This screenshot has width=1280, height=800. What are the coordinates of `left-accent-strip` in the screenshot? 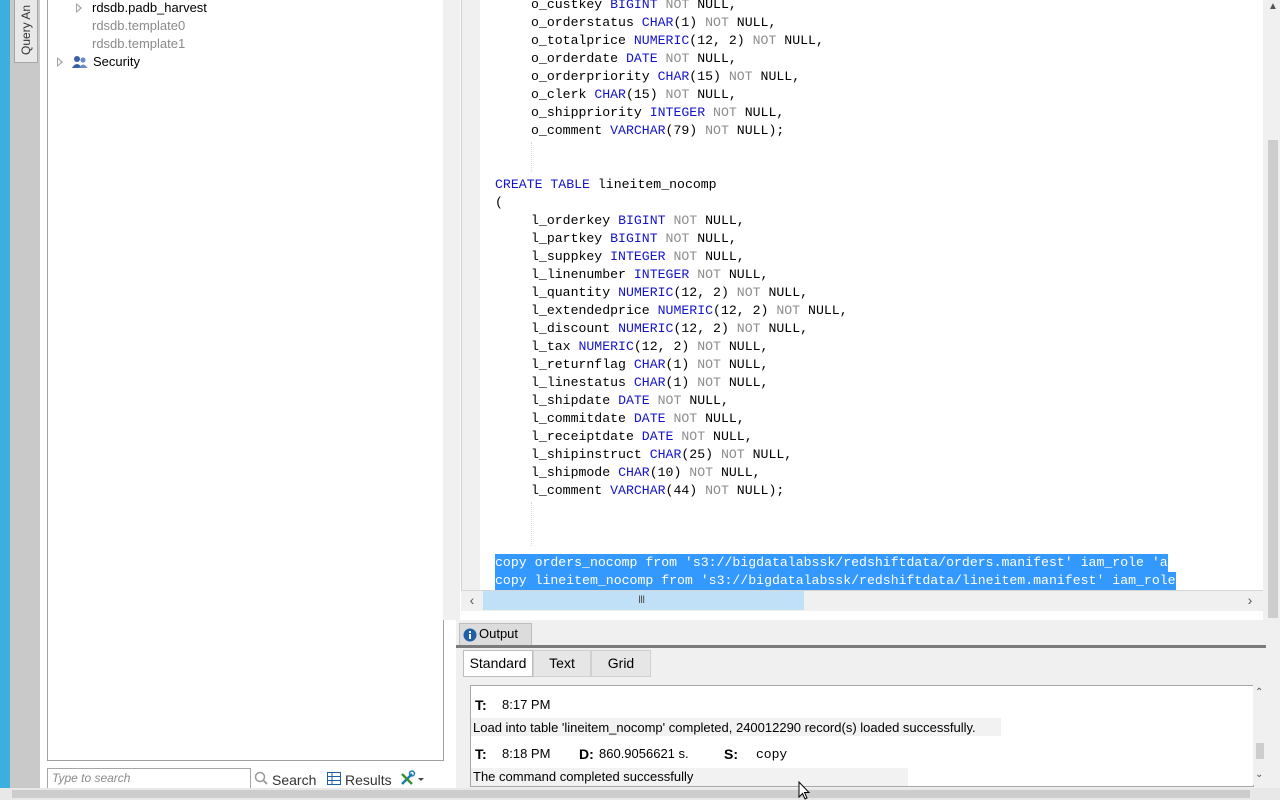 It's located at (5, 400).